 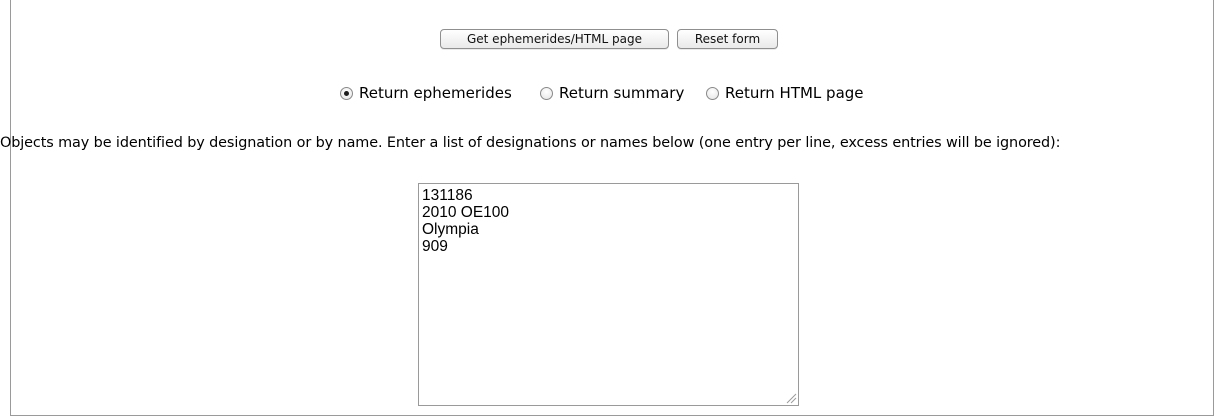 I want to click on resize-grip-icon, so click(x=791, y=398).